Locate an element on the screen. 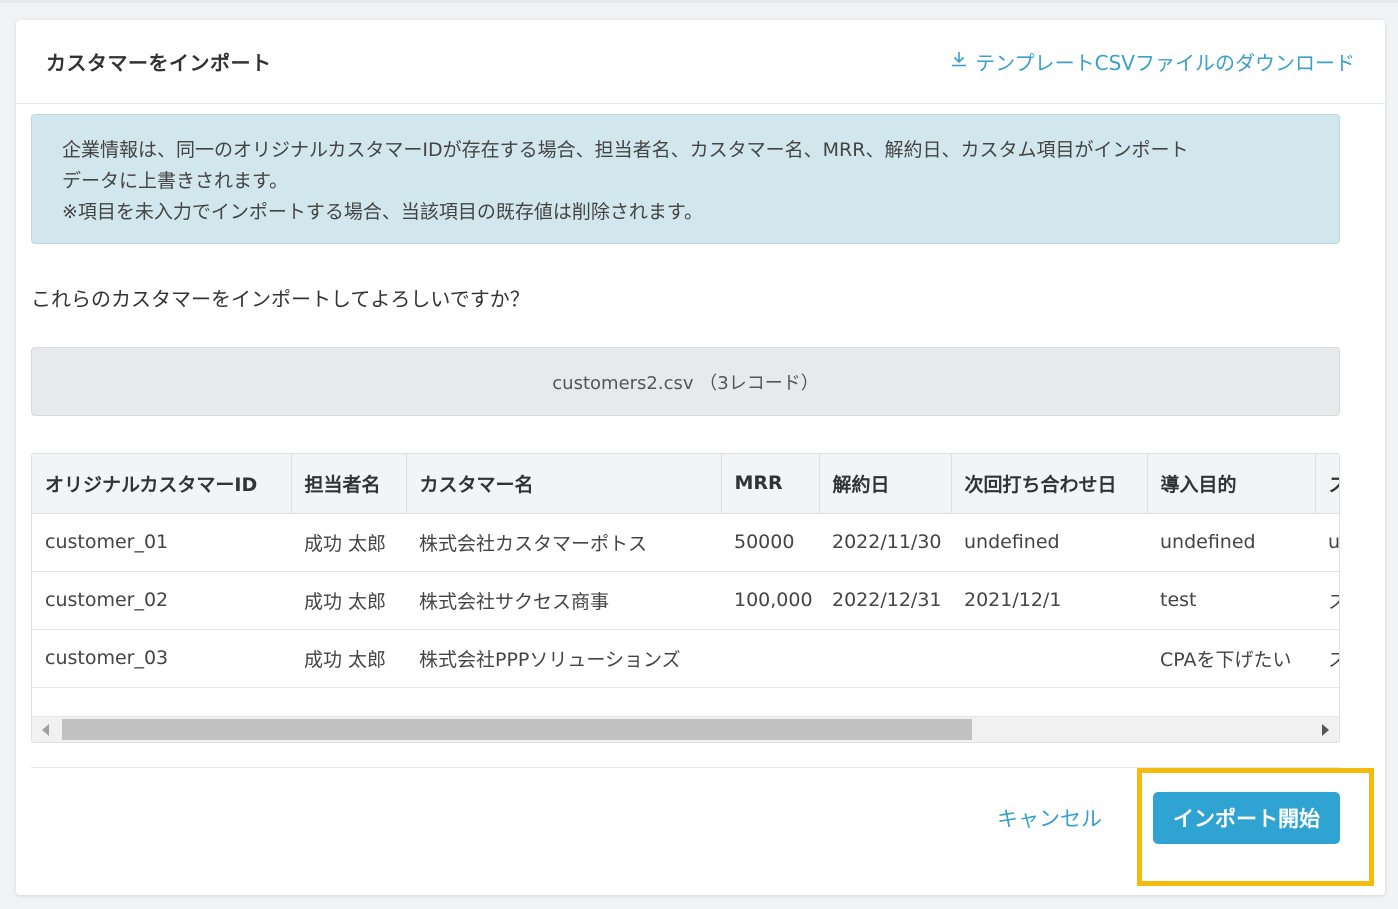 Image resolution: width=1398 pixels, height=909 pixels. cancel-button: キャンセル is located at coordinates (1049, 818).